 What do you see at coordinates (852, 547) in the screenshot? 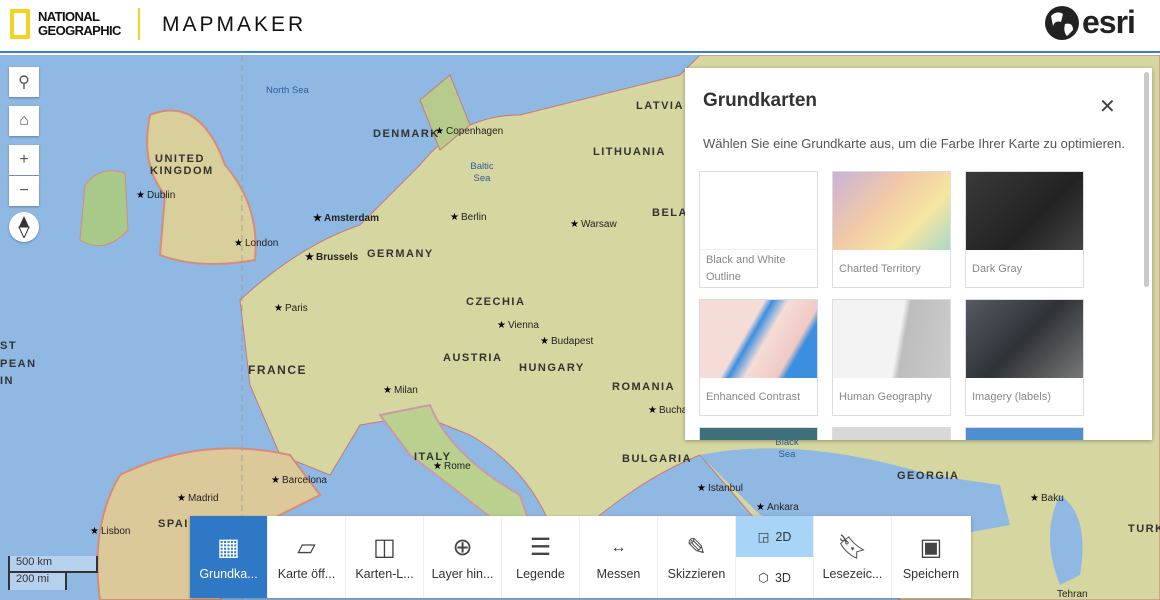
I see `bookmark-icon: 🔖︎` at bounding box center [852, 547].